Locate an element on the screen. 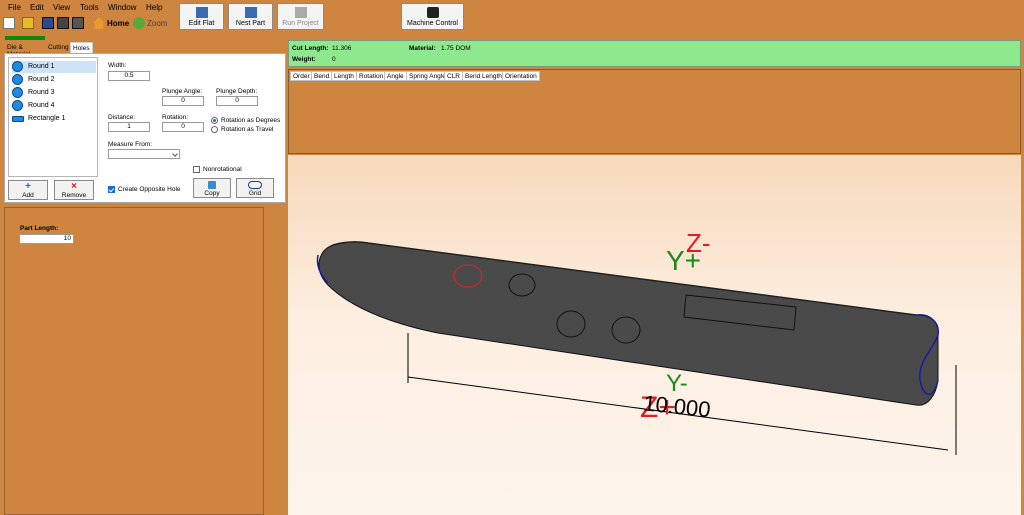  plus-icon: + is located at coordinates (28, 186).